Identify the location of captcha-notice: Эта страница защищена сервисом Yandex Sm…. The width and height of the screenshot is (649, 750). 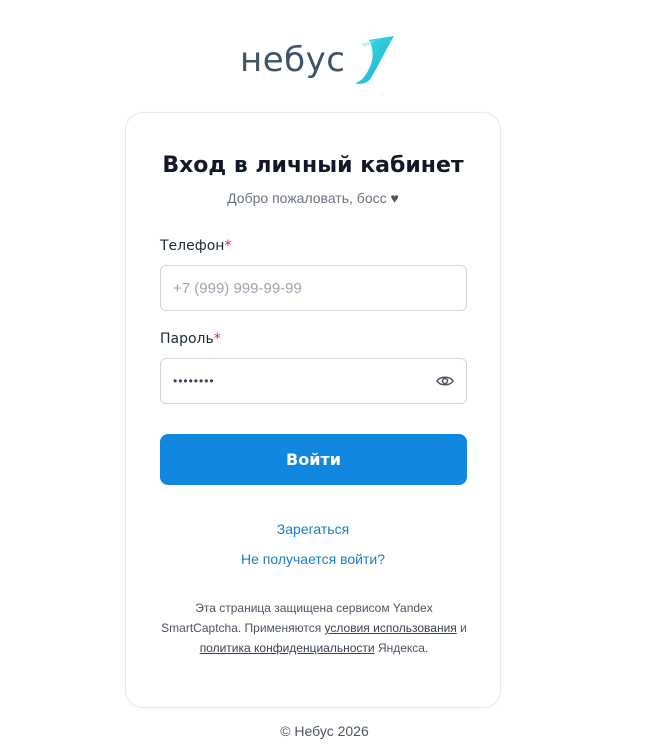
(314, 628).